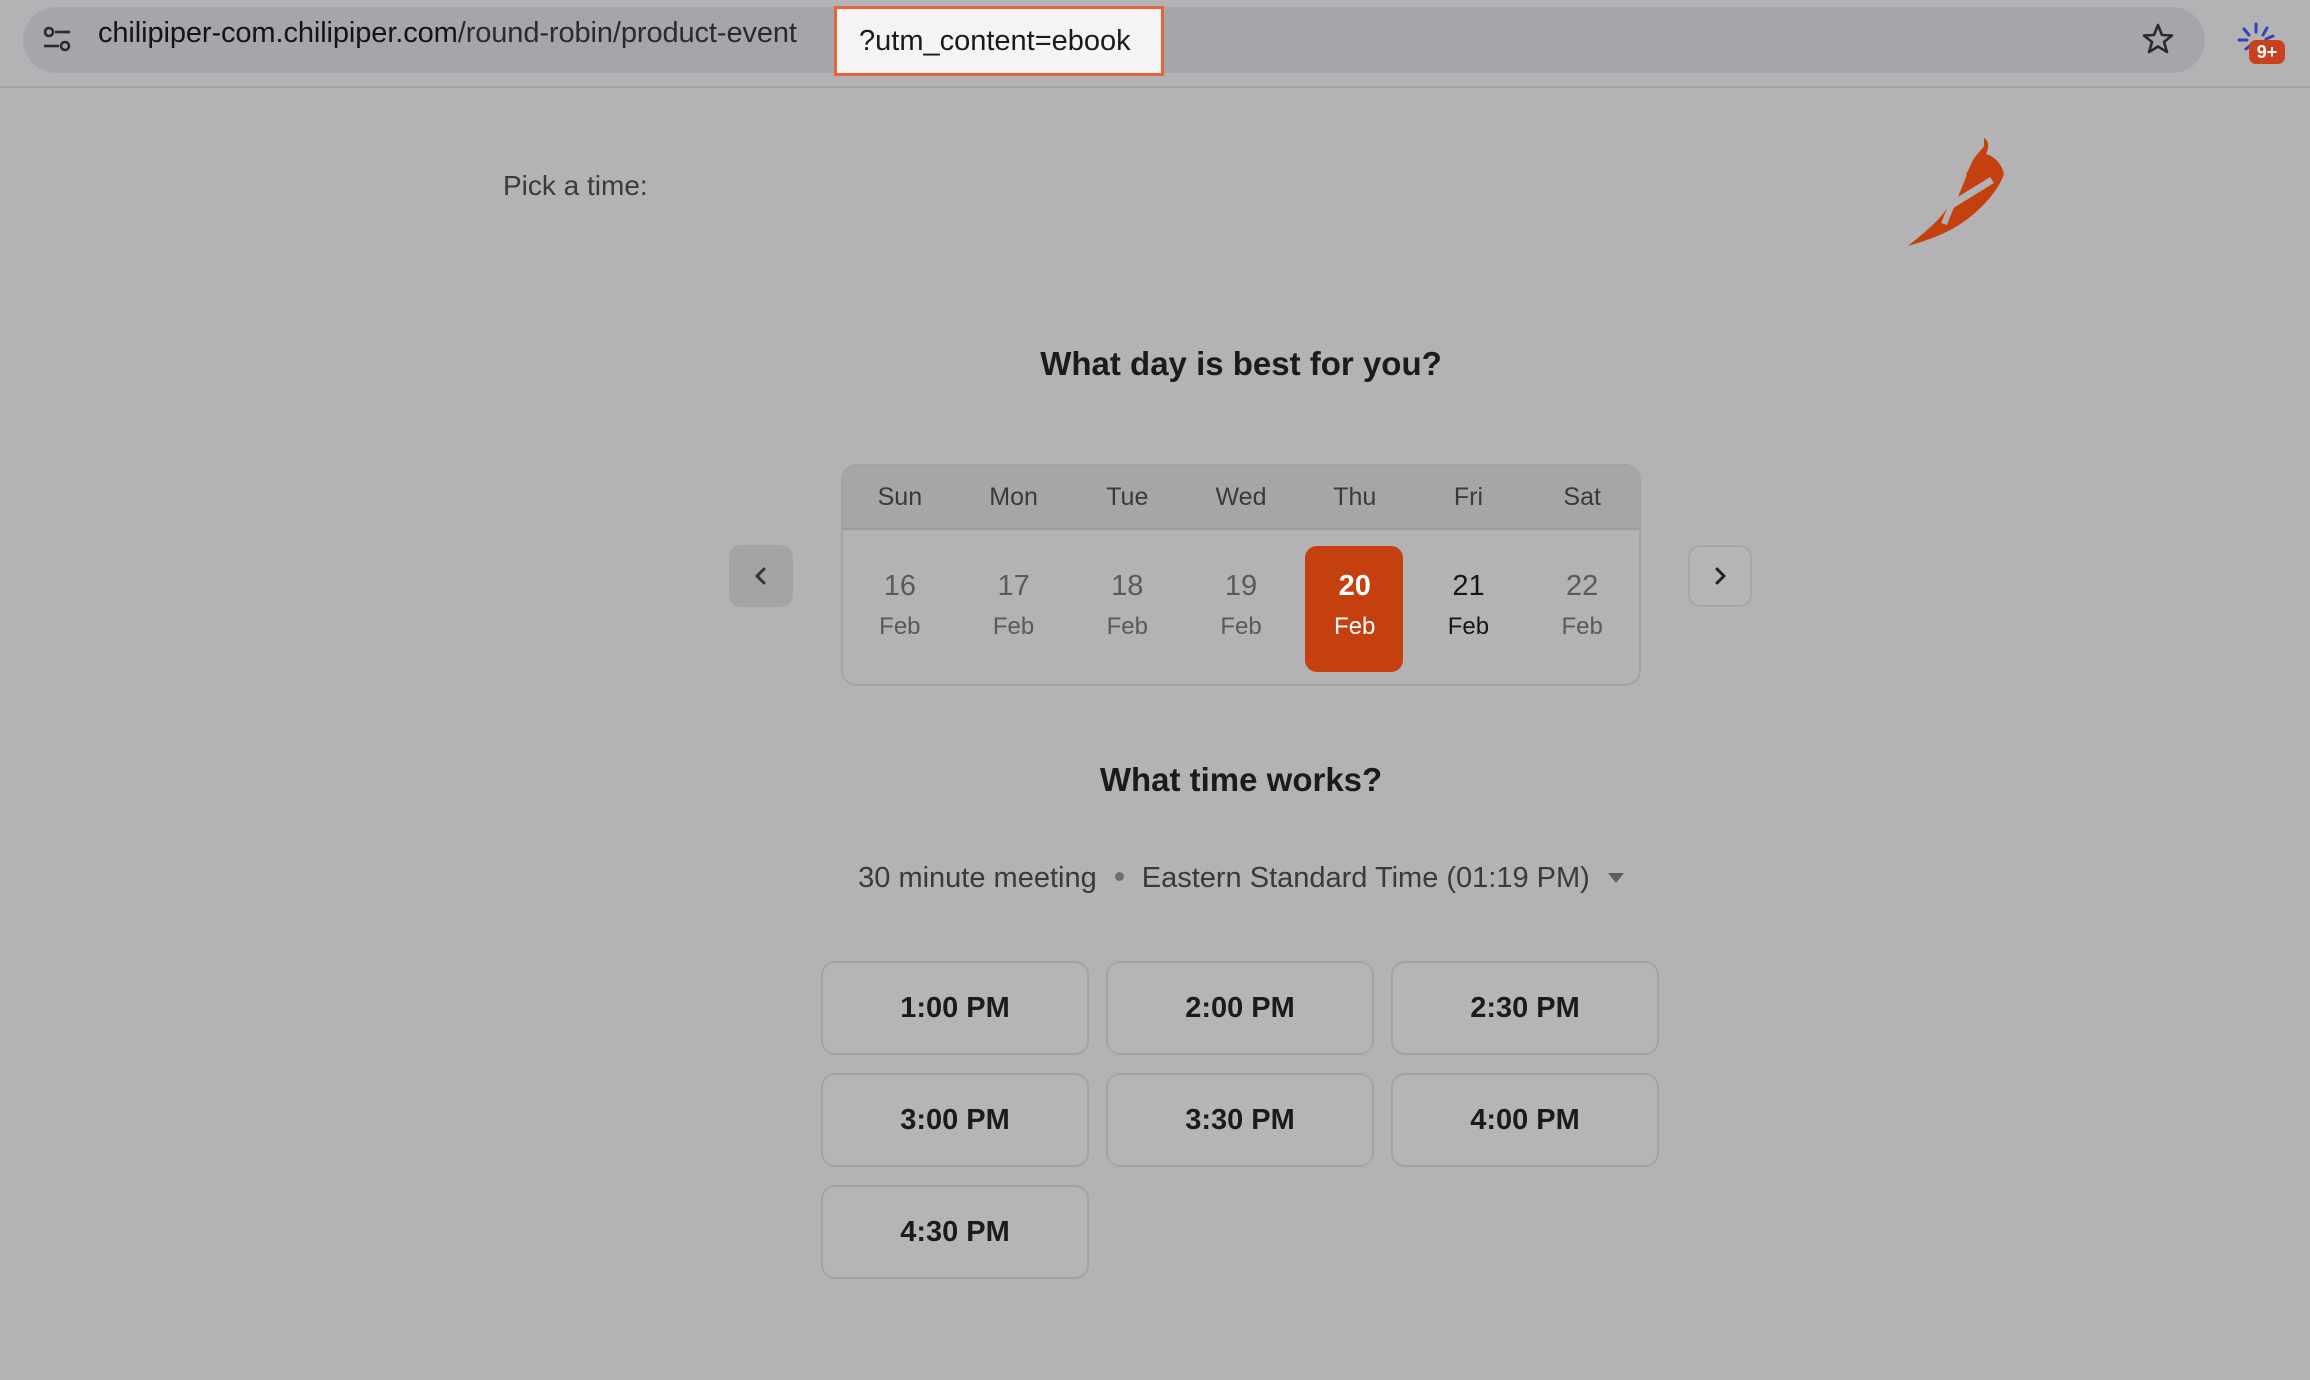 This screenshot has width=2310, height=1380. What do you see at coordinates (1240, 1120) in the screenshot?
I see `time-slot-button: 3:30 PM` at bounding box center [1240, 1120].